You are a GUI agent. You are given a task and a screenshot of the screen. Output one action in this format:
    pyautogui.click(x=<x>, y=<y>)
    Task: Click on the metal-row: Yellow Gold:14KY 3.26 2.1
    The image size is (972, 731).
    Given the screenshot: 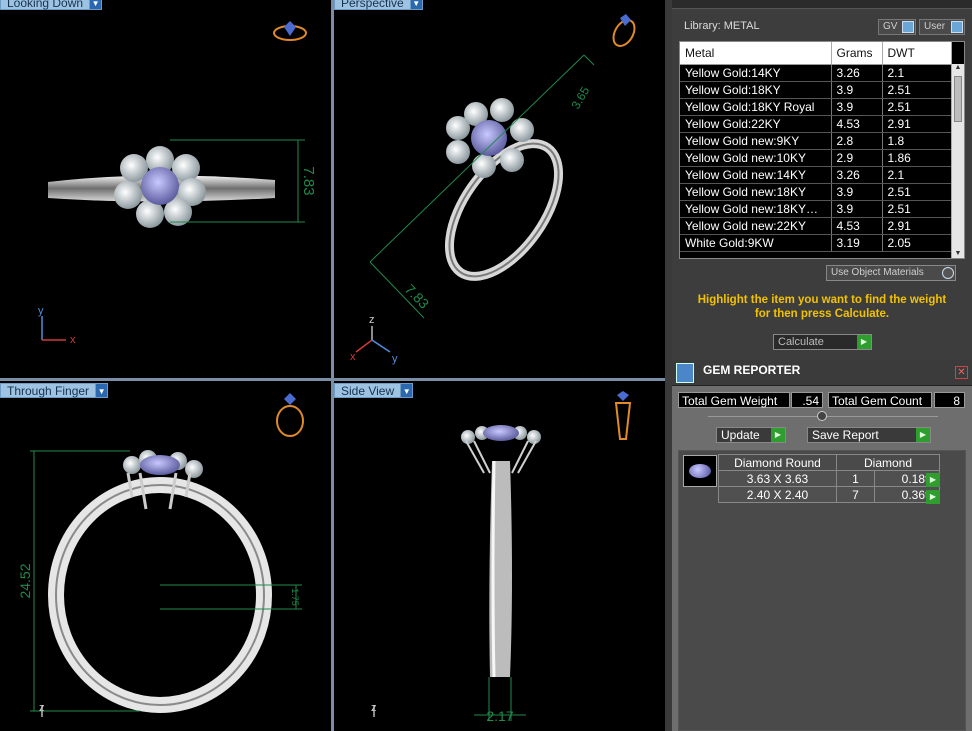 What is the action you would take?
    pyautogui.click(x=816, y=73)
    